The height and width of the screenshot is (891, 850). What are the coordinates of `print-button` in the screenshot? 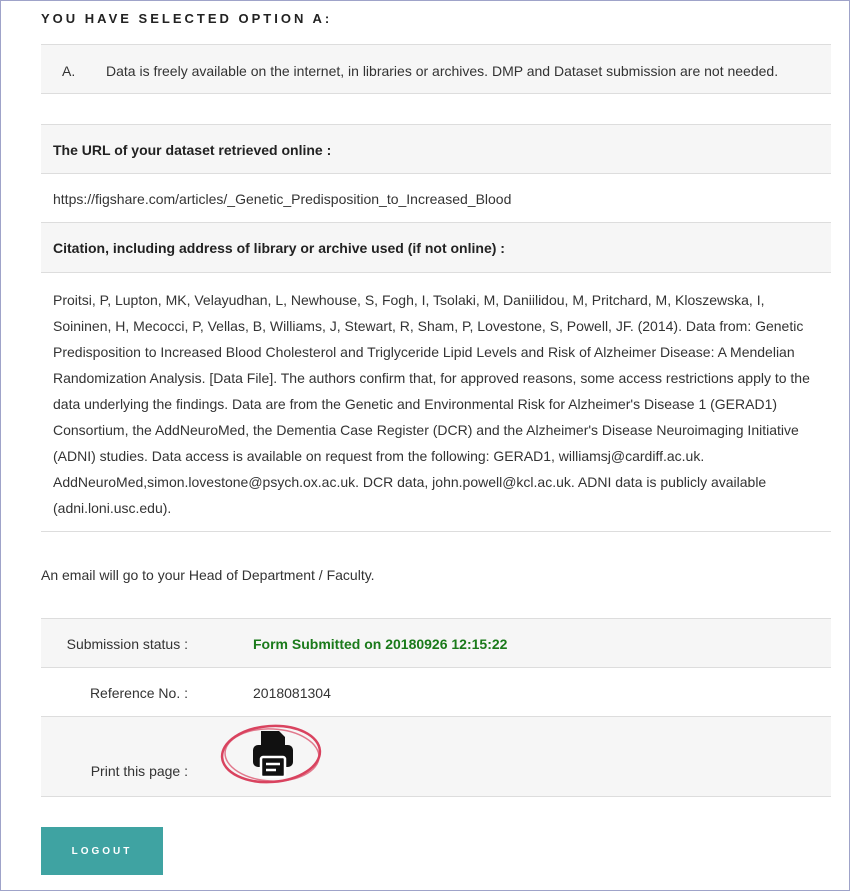 It's located at (271, 754).